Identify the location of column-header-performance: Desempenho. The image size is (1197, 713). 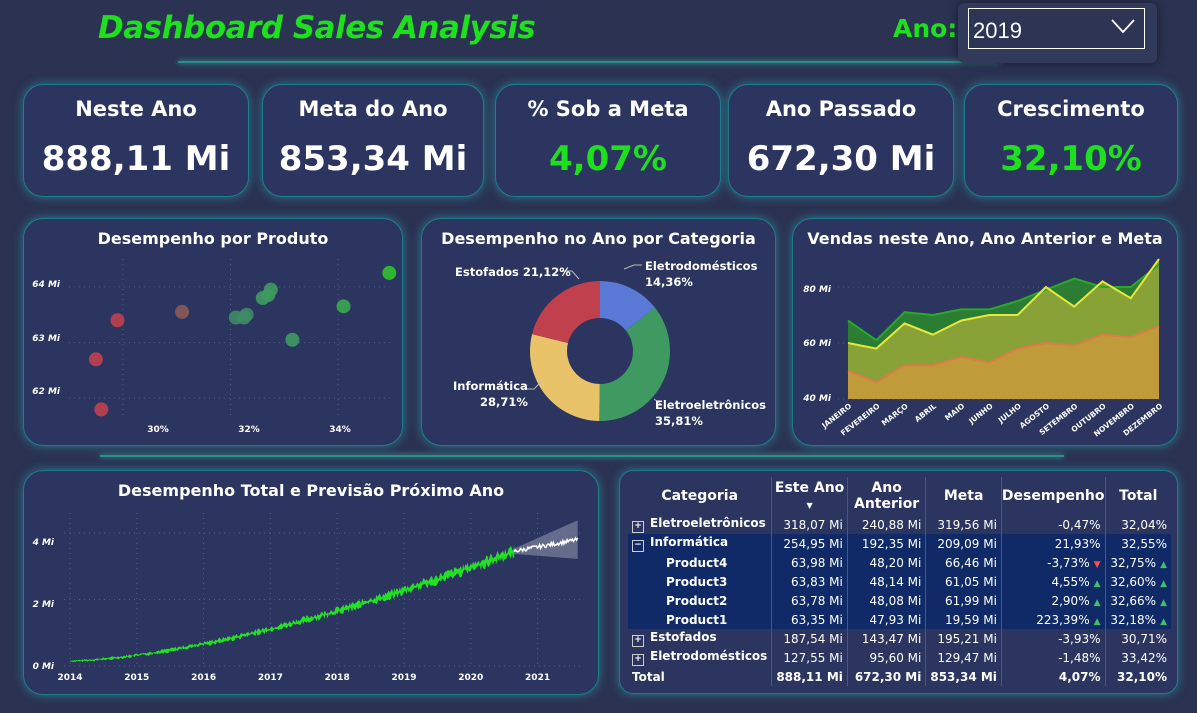
(1053, 496).